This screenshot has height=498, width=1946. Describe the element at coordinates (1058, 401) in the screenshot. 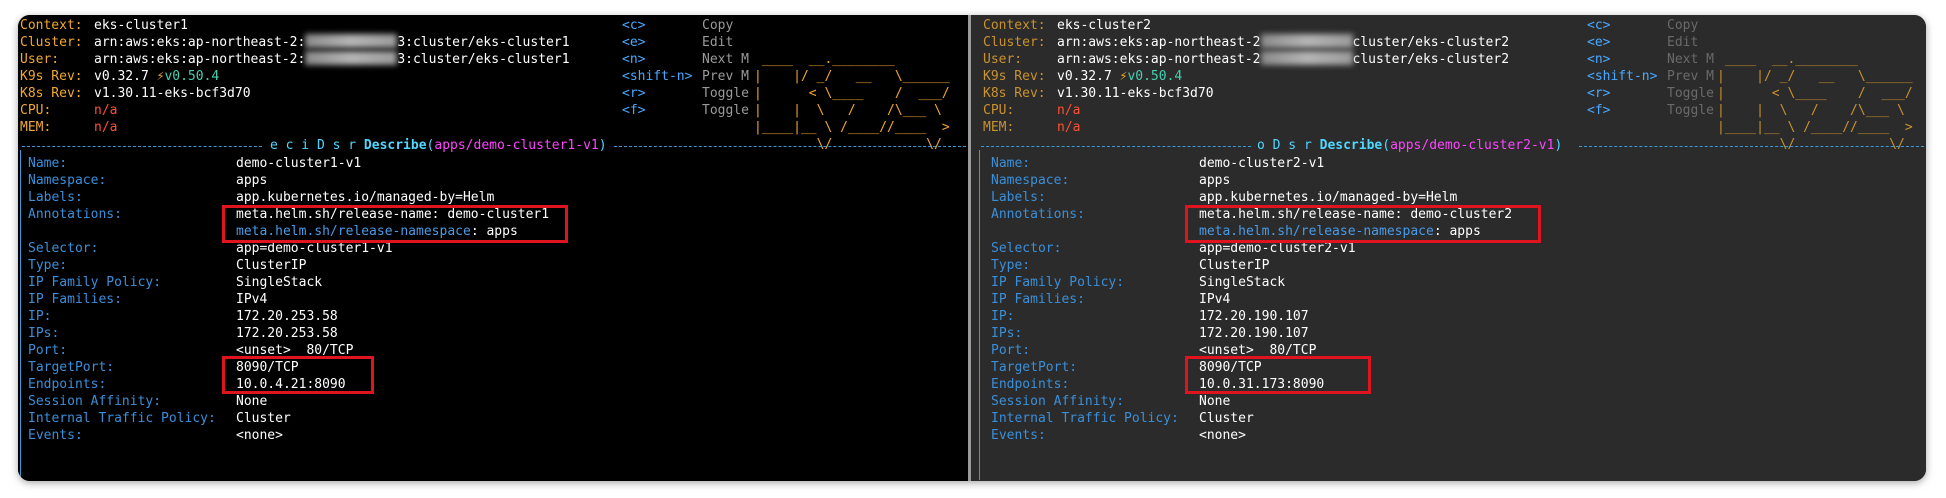

I see `field-key: Session Affinity:` at that location.